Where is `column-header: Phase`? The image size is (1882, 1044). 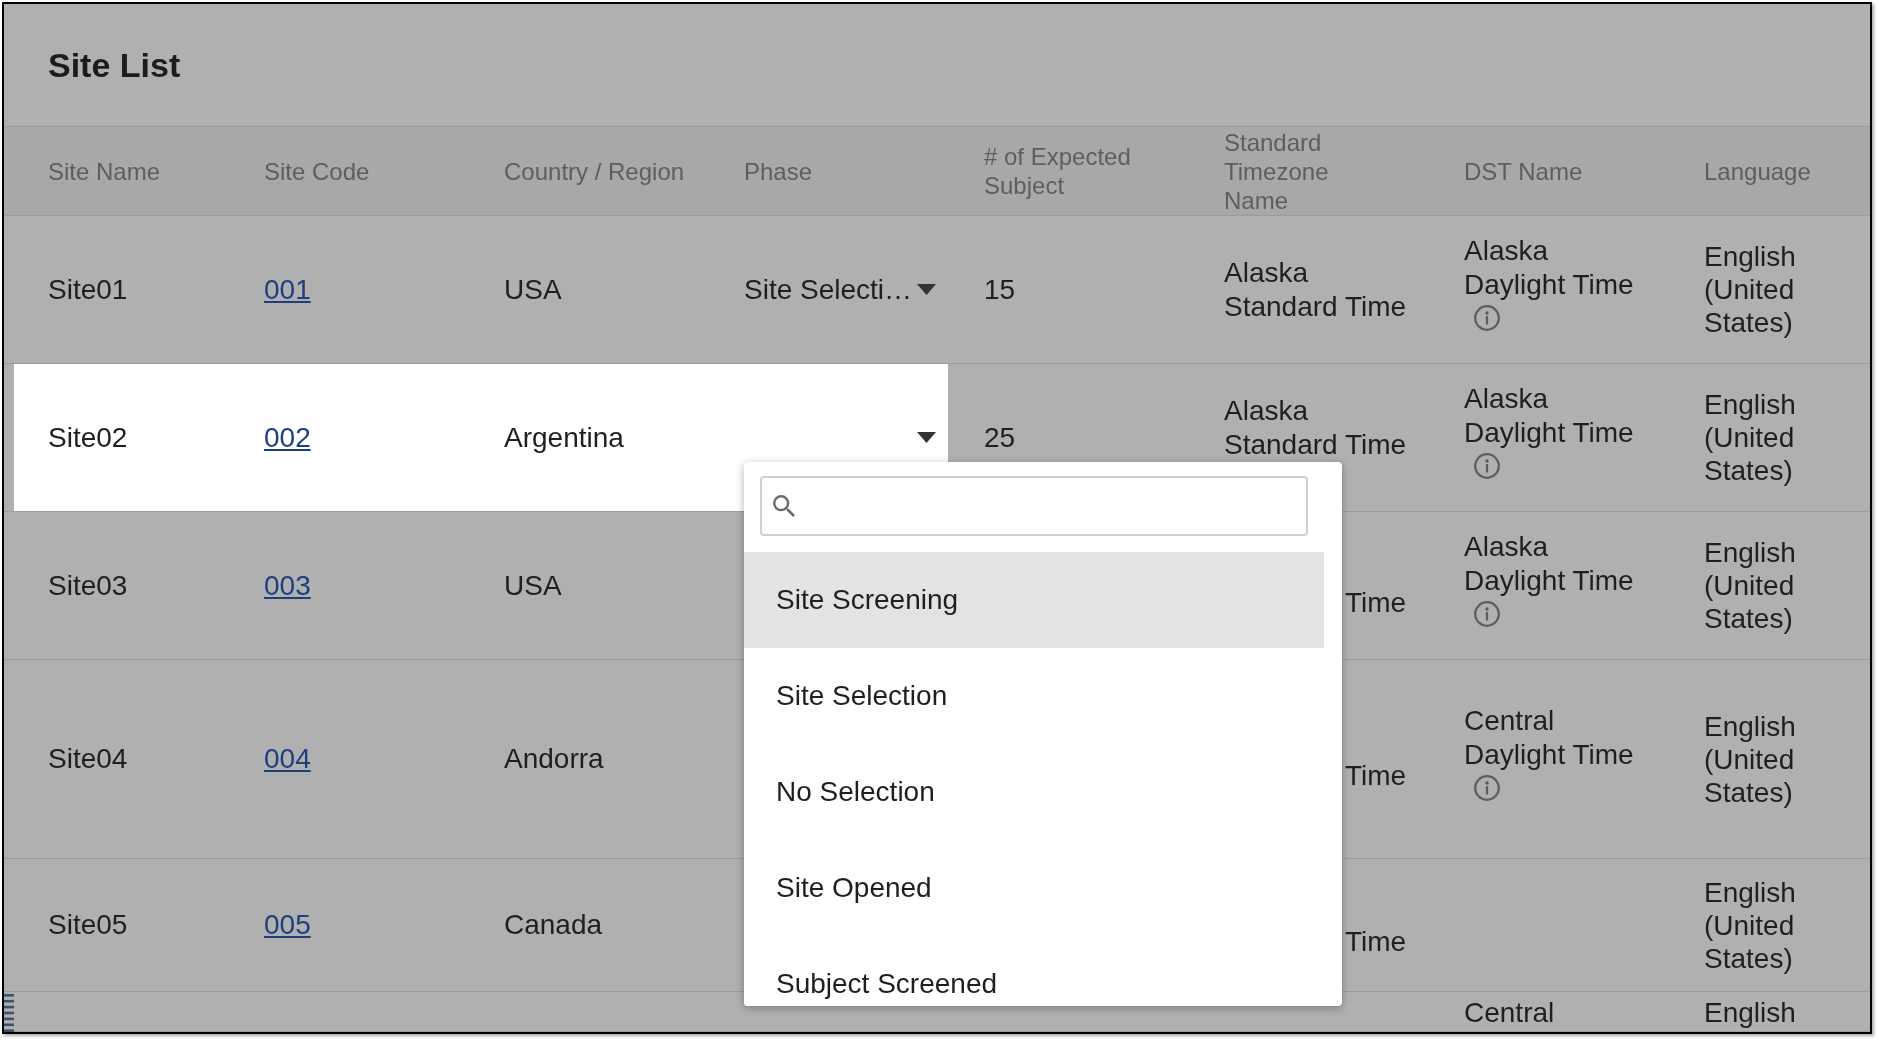 column-header: Phase is located at coordinates (778, 171).